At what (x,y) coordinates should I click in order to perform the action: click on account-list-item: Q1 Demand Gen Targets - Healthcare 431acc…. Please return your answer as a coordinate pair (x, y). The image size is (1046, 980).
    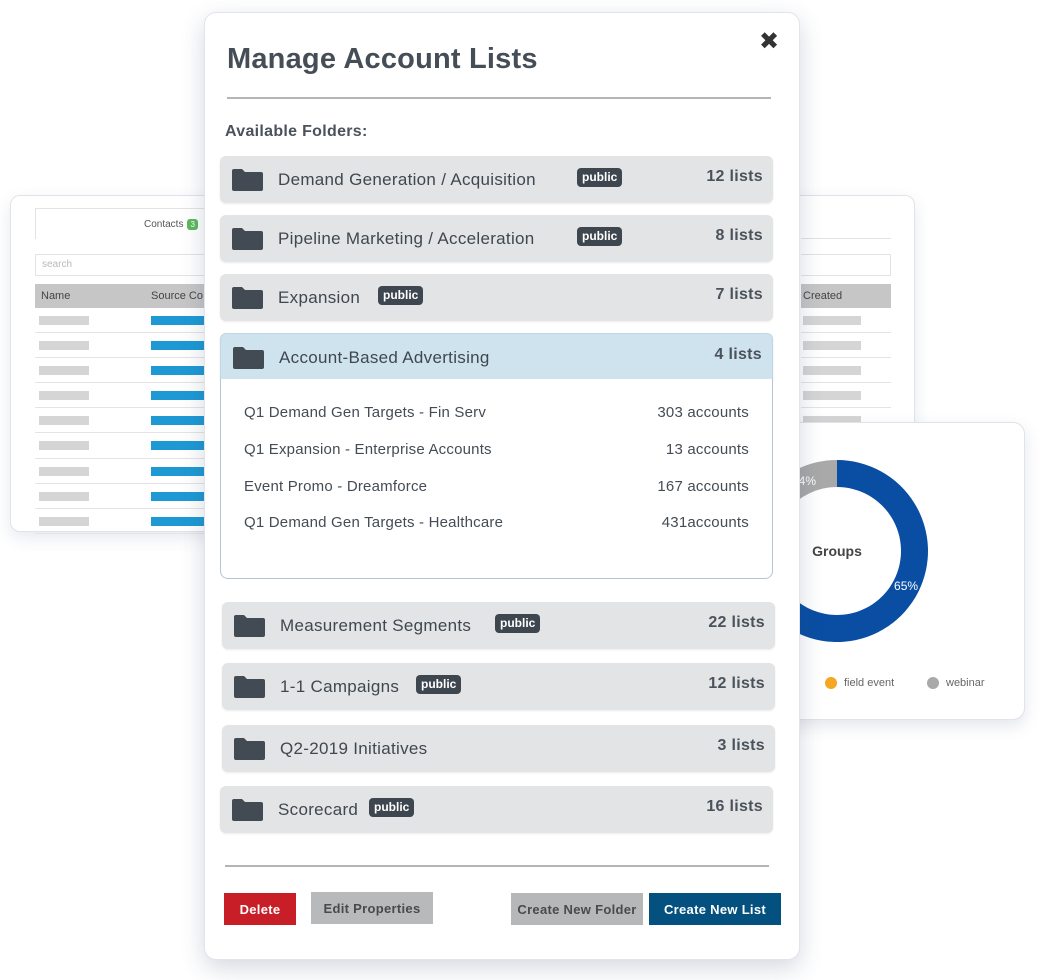
    Looking at the image, I should click on (496, 525).